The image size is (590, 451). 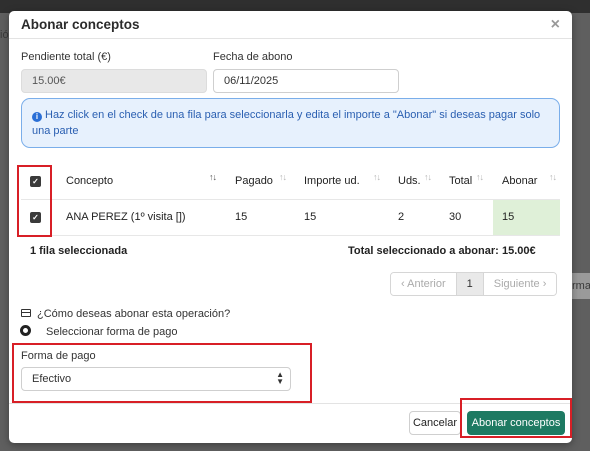 What do you see at coordinates (241, 217) in the screenshot?
I see `cell-pagado: 15` at bounding box center [241, 217].